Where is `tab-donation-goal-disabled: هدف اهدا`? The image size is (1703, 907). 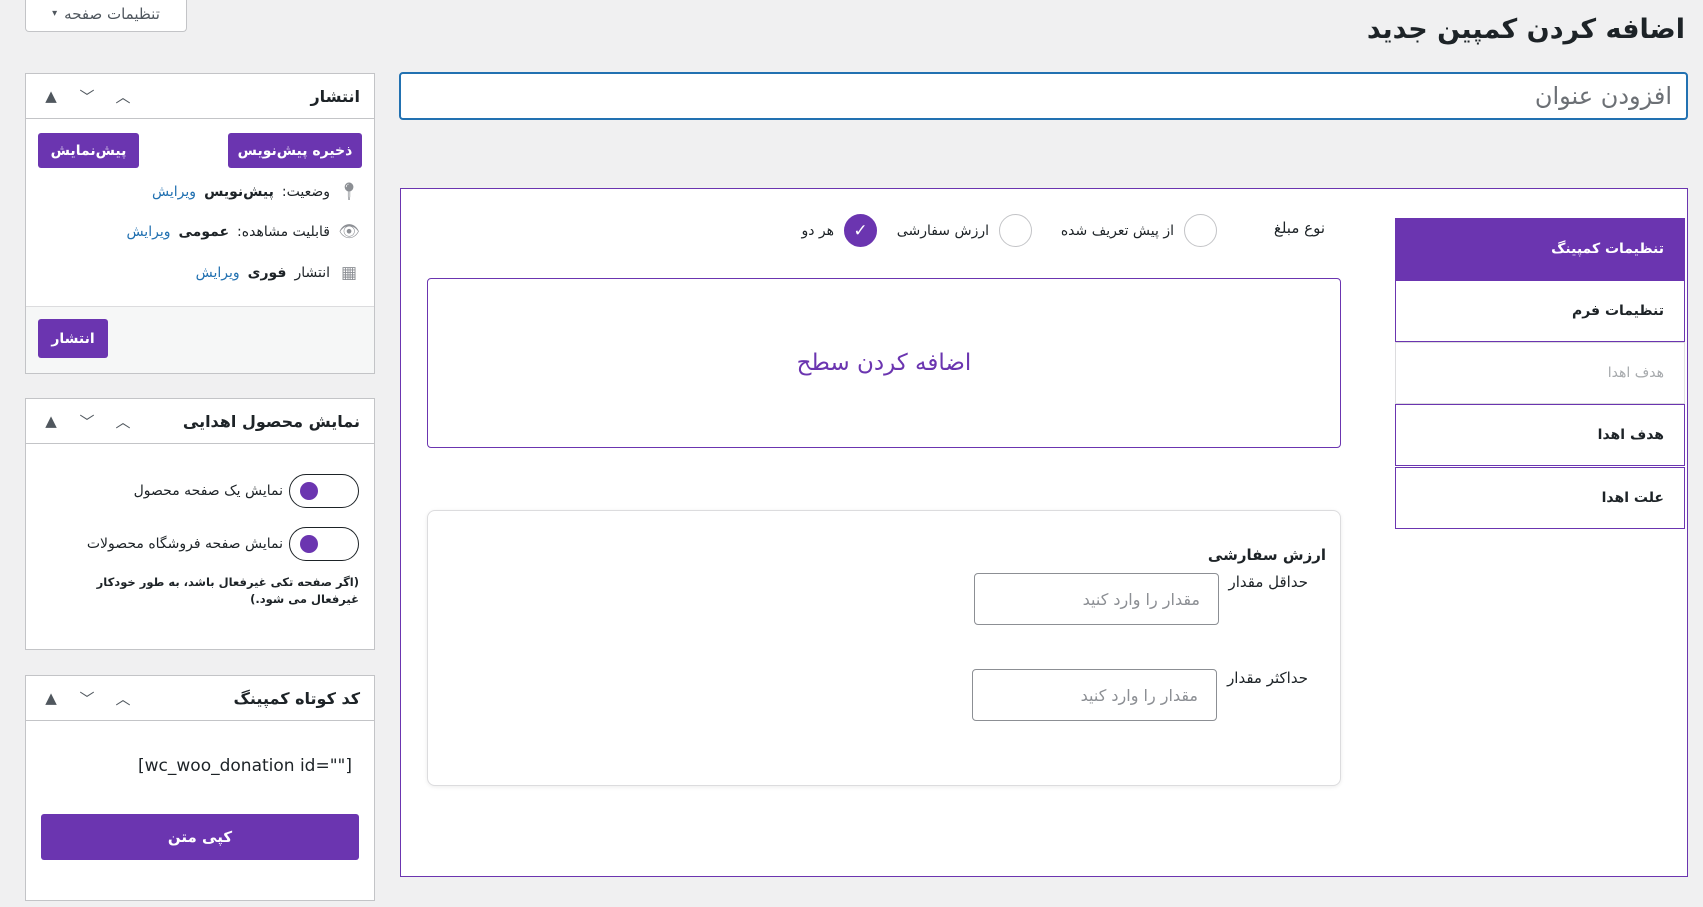 tab-donation-goal-disabled: هدف اهدا is located at coordinates (1540, 373).